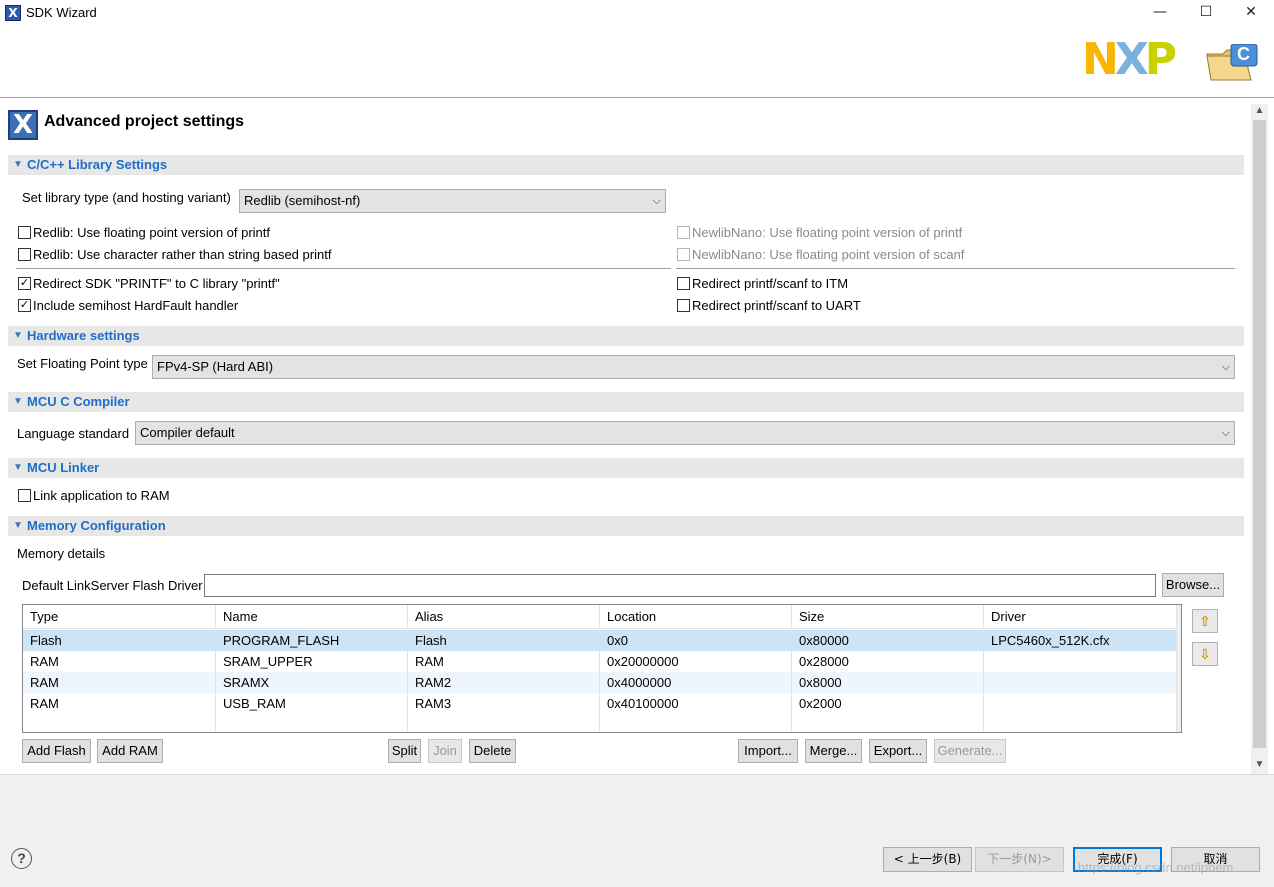 This screenshot has width=1274, height=887. Describe the element at coordinates (1080, 703) in the screenshot. I see `cell-driver` at that location.